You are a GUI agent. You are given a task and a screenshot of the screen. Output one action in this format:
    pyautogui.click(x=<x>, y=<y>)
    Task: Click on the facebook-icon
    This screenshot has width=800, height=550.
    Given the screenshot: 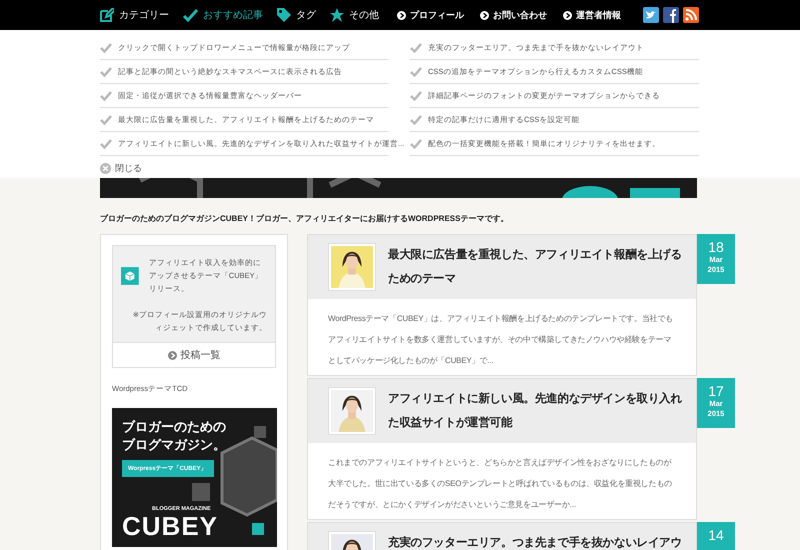 What is the action you would take?
    pyautogui.click(x=671, y=15)
    